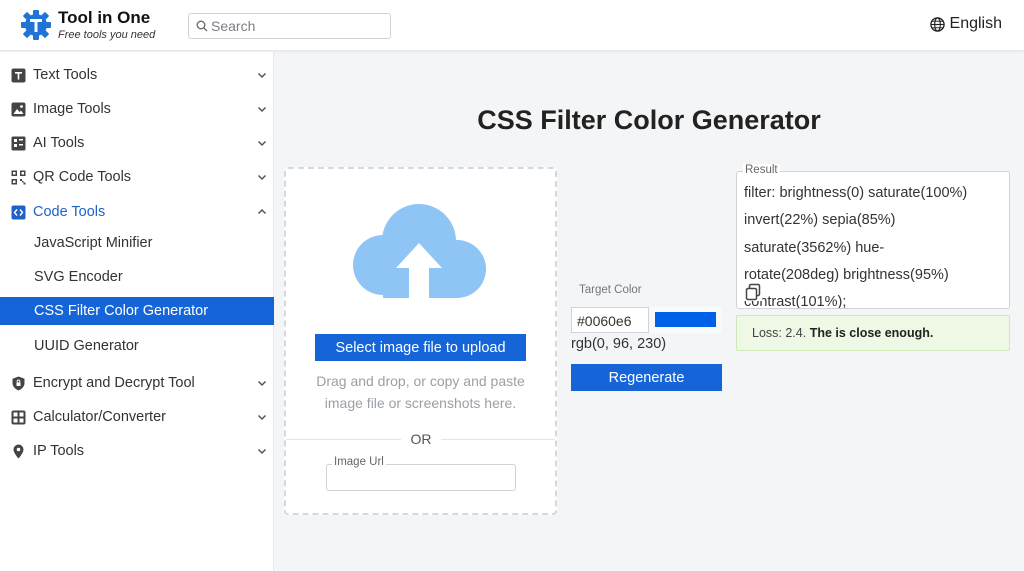  Describe the element at coordinates (975, 23) in the screenshot. I see `language-label: English` at that location.